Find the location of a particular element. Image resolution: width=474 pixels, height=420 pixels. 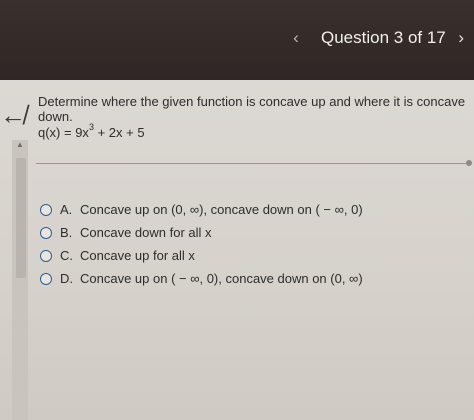

option-letter: C. is located at coordinates (66, 255).